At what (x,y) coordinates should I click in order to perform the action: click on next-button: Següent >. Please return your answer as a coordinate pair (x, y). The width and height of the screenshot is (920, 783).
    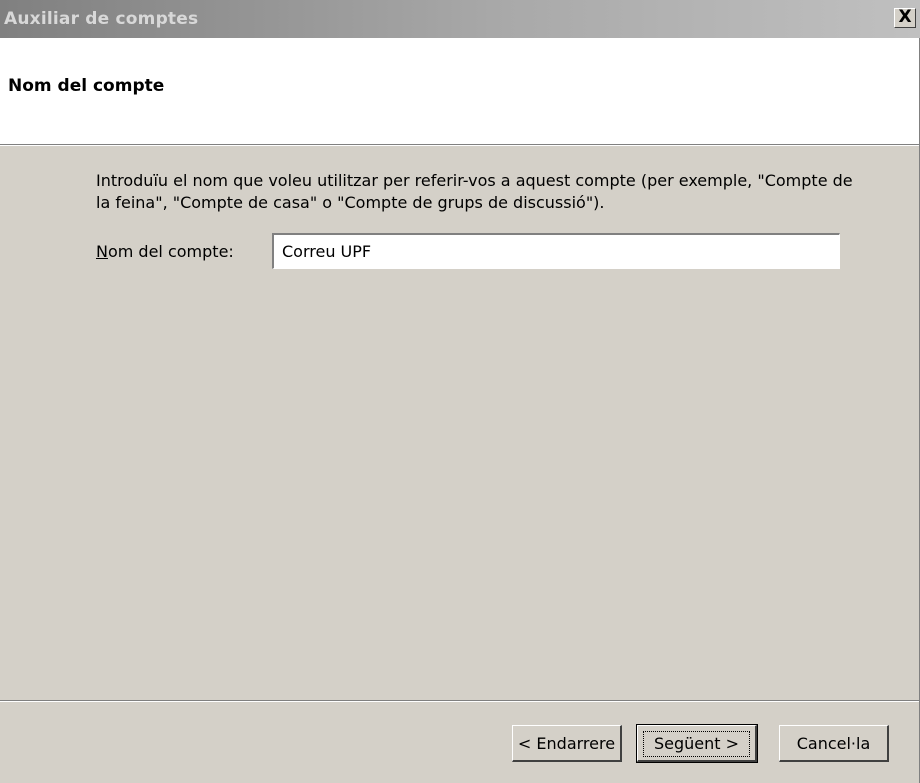
    Looking at the image, I should click on (697, 743).